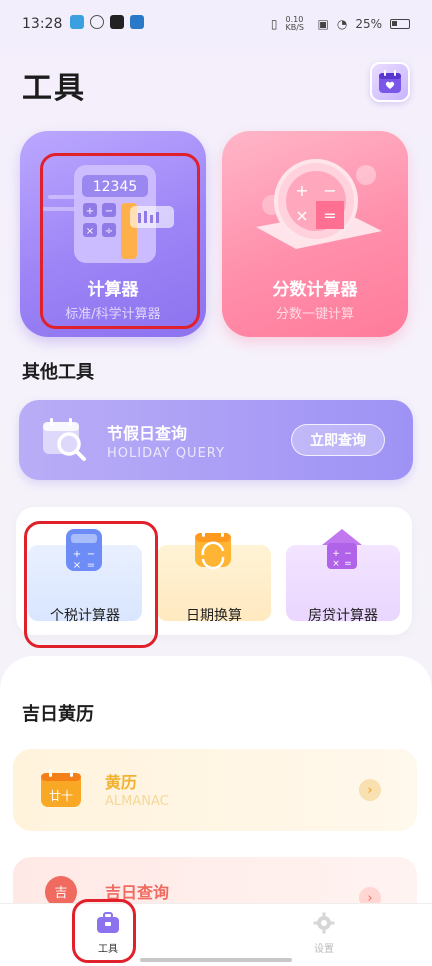 This screenshot has height=966, width=432. What do you see at coordinates (84, 550) in the screenshot?
I see `tax-calculator-icon: + − × =` at bounding box center [84, 550].